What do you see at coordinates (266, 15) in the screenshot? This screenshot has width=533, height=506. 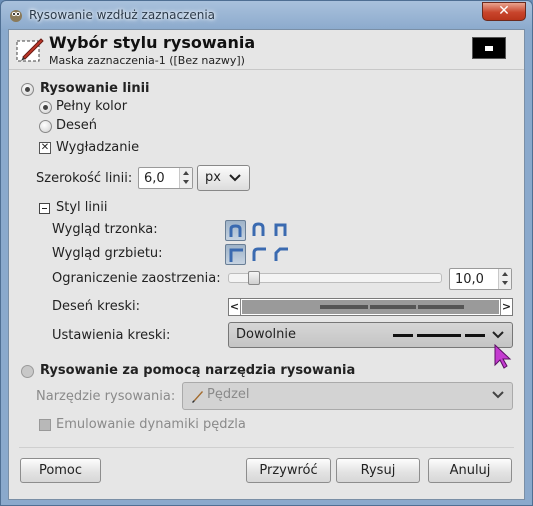 I see `title-bar: Rysowanie wzdłuż zaznaczenia ✕` at bounding box center [266, 15].